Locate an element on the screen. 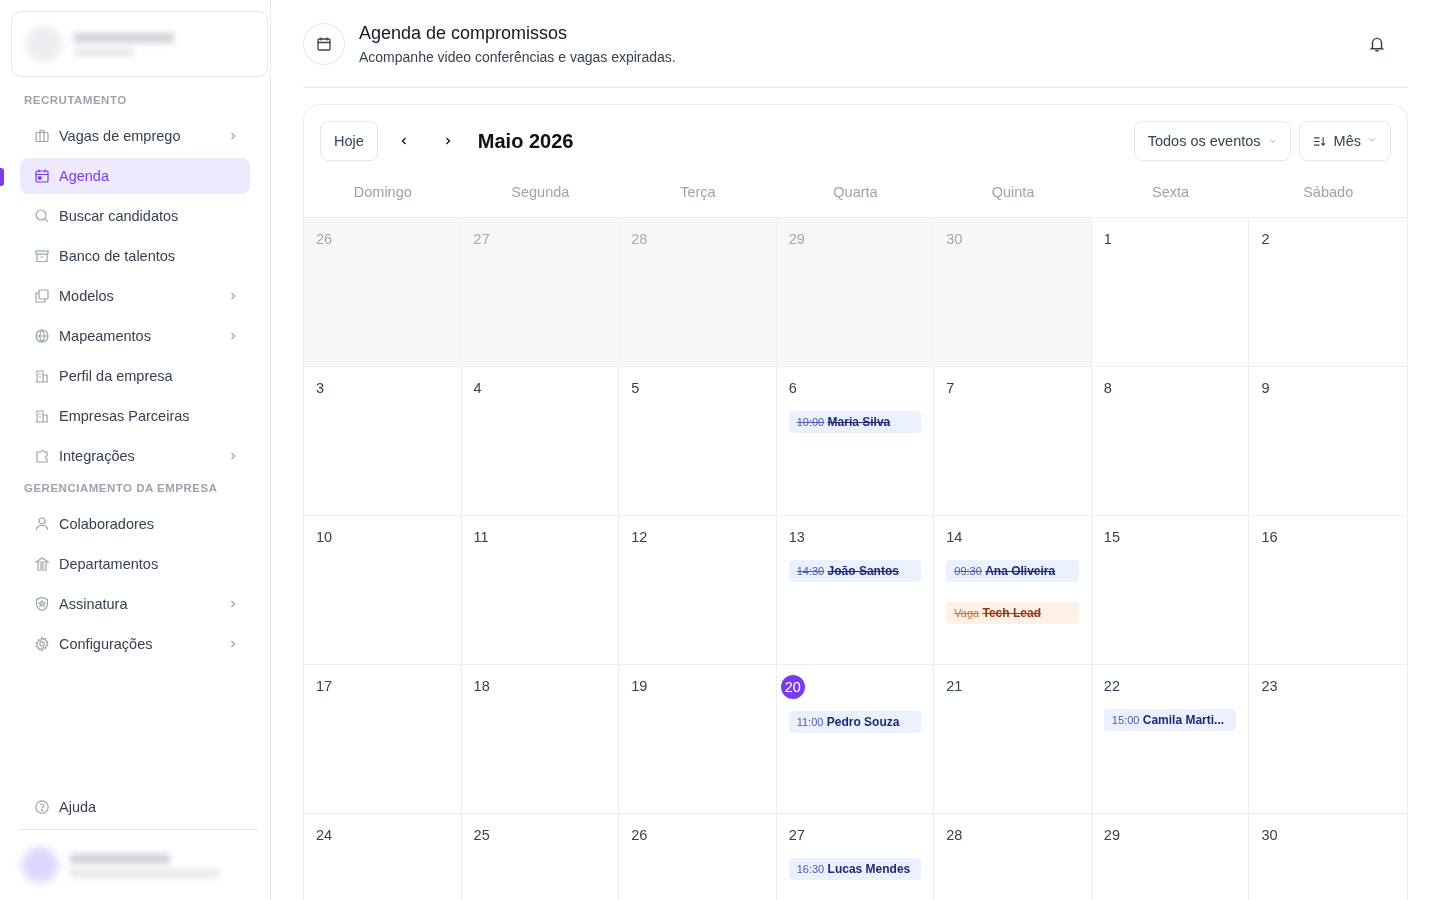 The width and height of the screenshot is (1440, 900). active-indicator is located at coordinates (2, 177).